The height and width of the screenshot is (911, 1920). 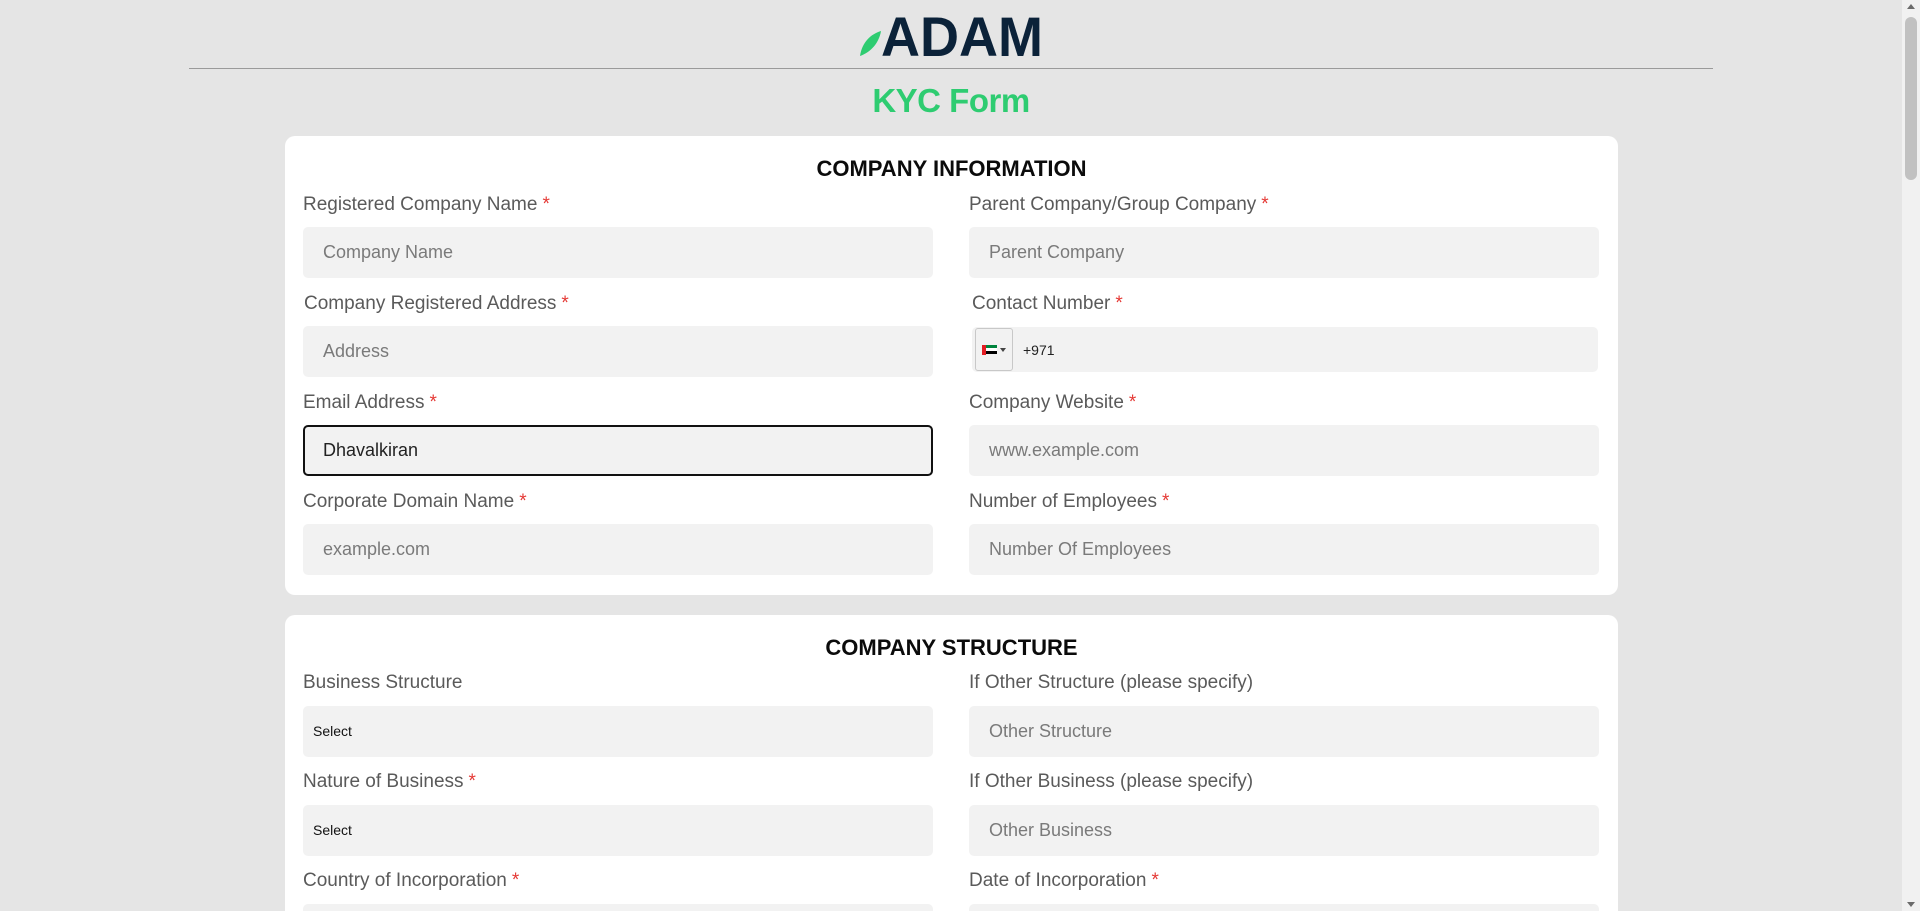 I want to click on registered-address-input, so click(x=618, y=351).